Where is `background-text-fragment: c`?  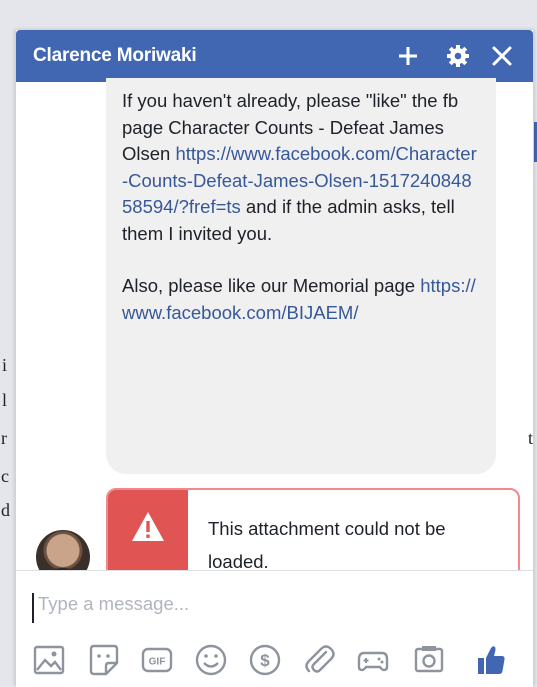 background-text-fragment: c is located at coordinates (5, 476).